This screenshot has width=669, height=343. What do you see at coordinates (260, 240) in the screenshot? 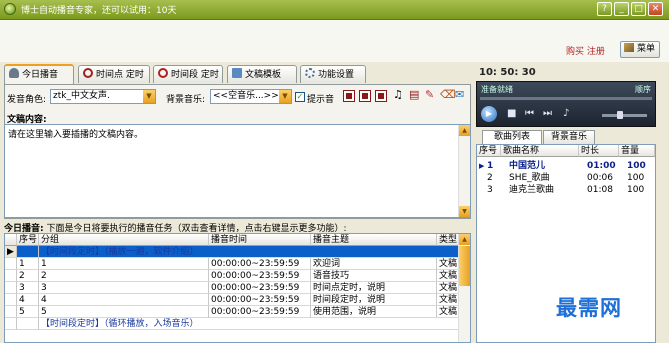
I see `col-time-header: 播音时间` at bounding box center [260, 240].